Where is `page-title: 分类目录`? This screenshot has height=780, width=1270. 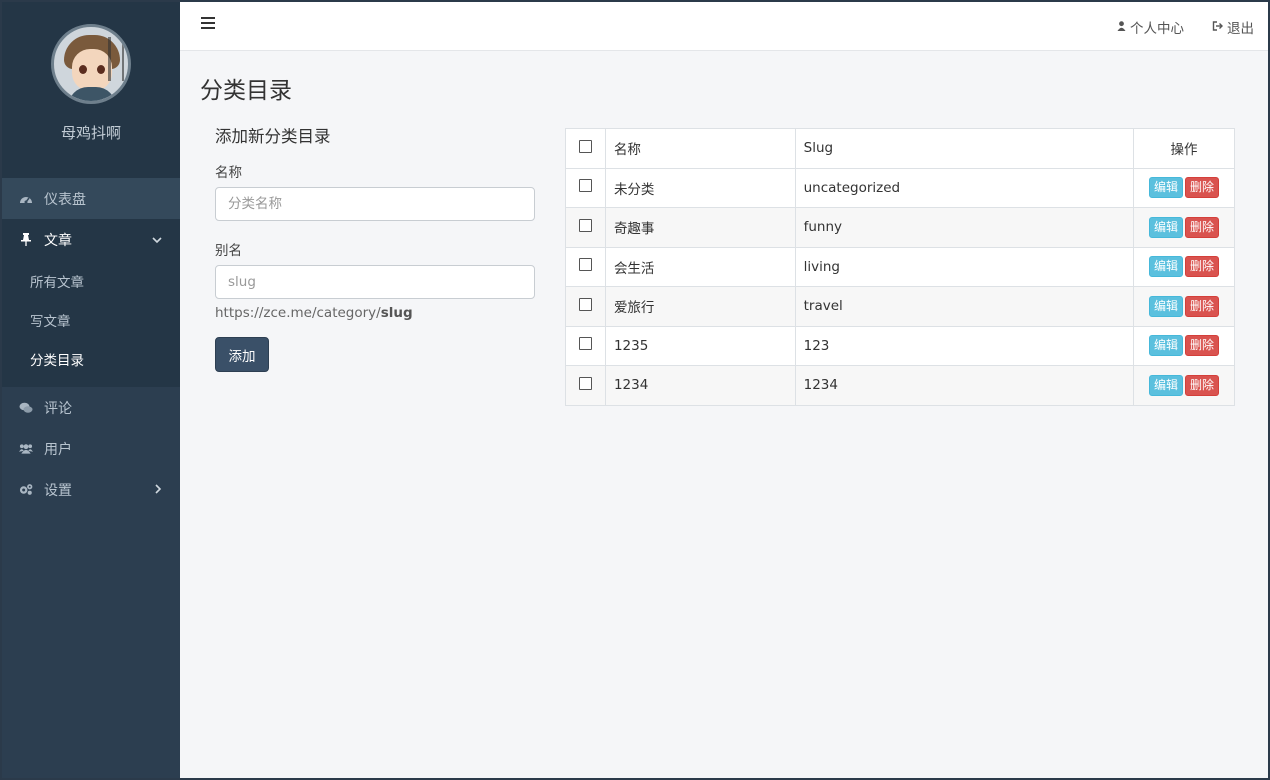
page-title: 分类目录 is located at coordinates (246, 91).